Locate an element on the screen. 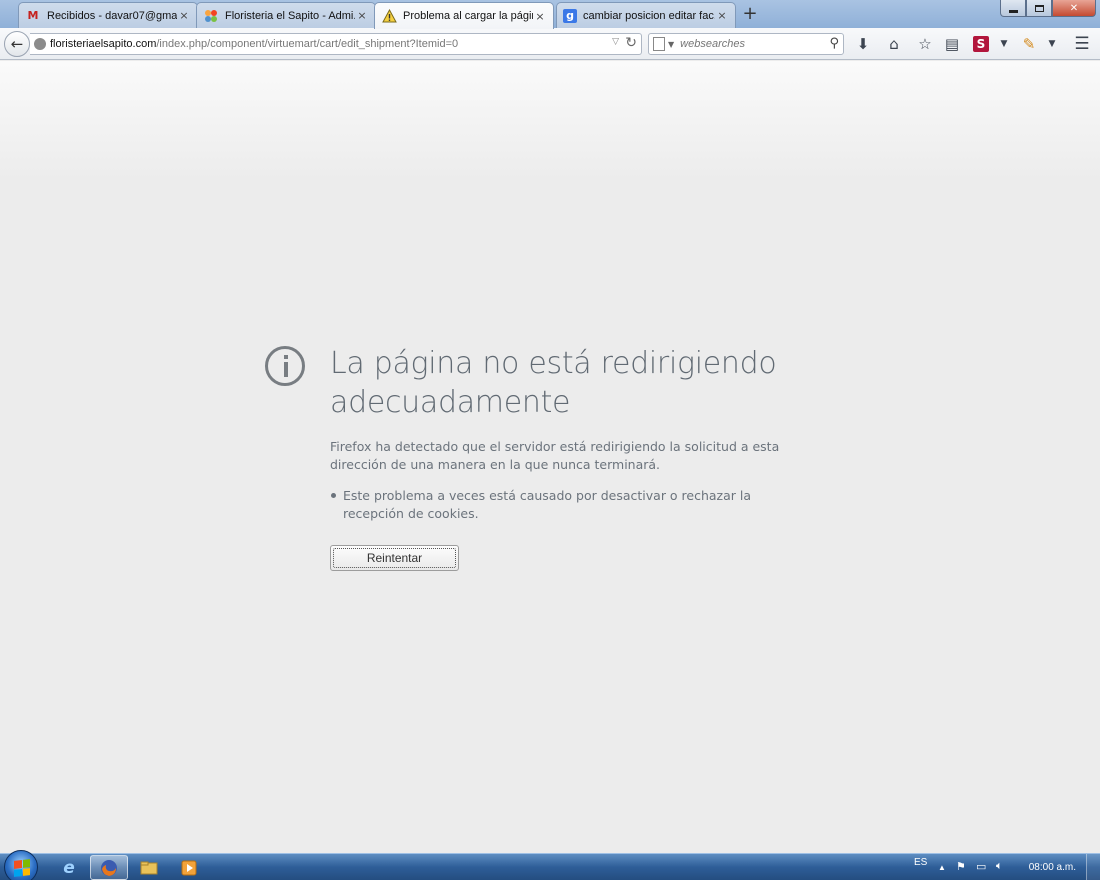  windows-taskbar: e ES ▲ ⚑ ▭ 🔈︎ 08:00 a.m. is located at coordinates (550, 865).